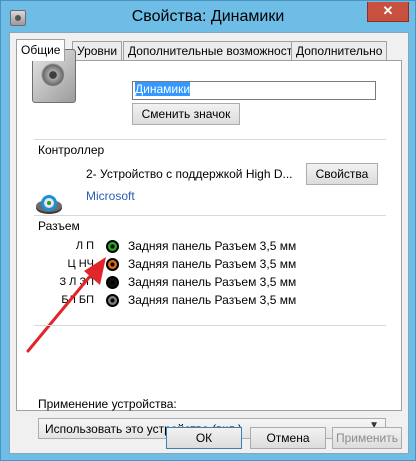 This screenshot has width=416, height=461. I want to click on title-bar: Свойства: Динамики ✕, so click(208, 17).